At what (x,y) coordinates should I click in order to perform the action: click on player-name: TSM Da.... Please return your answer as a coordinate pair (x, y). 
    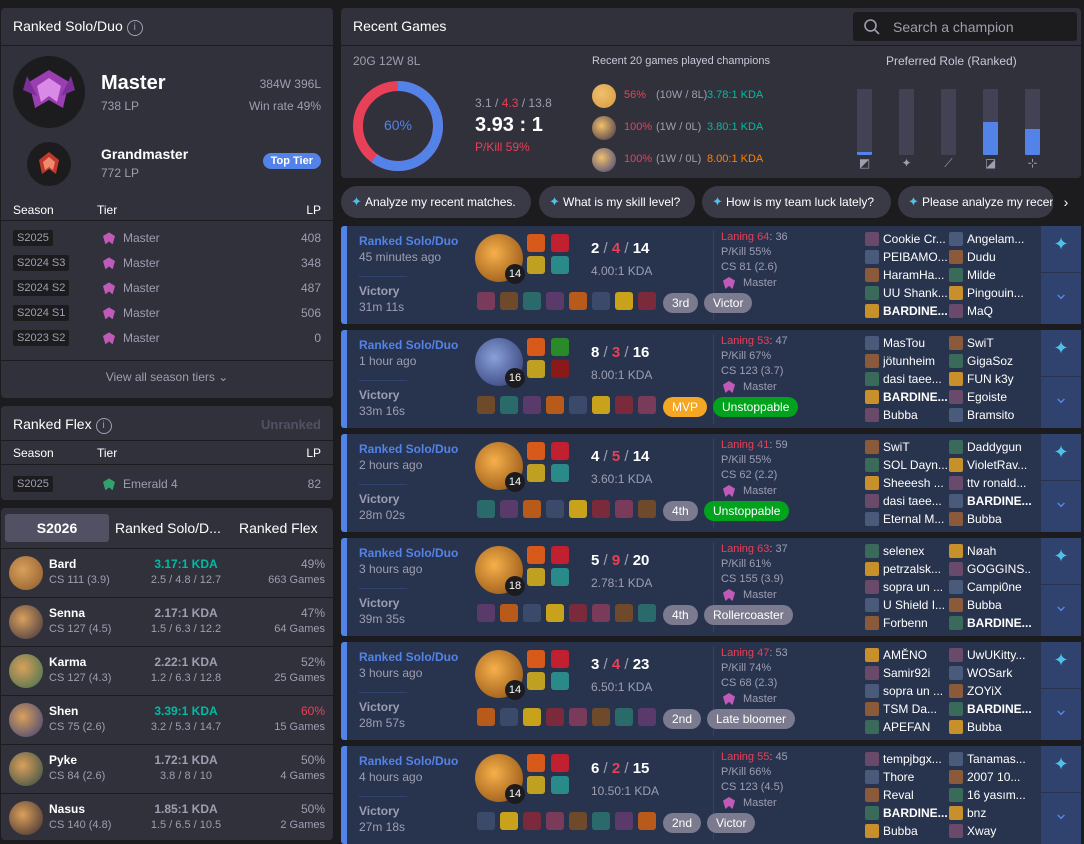
    Looking at the image, I should click on (915, 709).